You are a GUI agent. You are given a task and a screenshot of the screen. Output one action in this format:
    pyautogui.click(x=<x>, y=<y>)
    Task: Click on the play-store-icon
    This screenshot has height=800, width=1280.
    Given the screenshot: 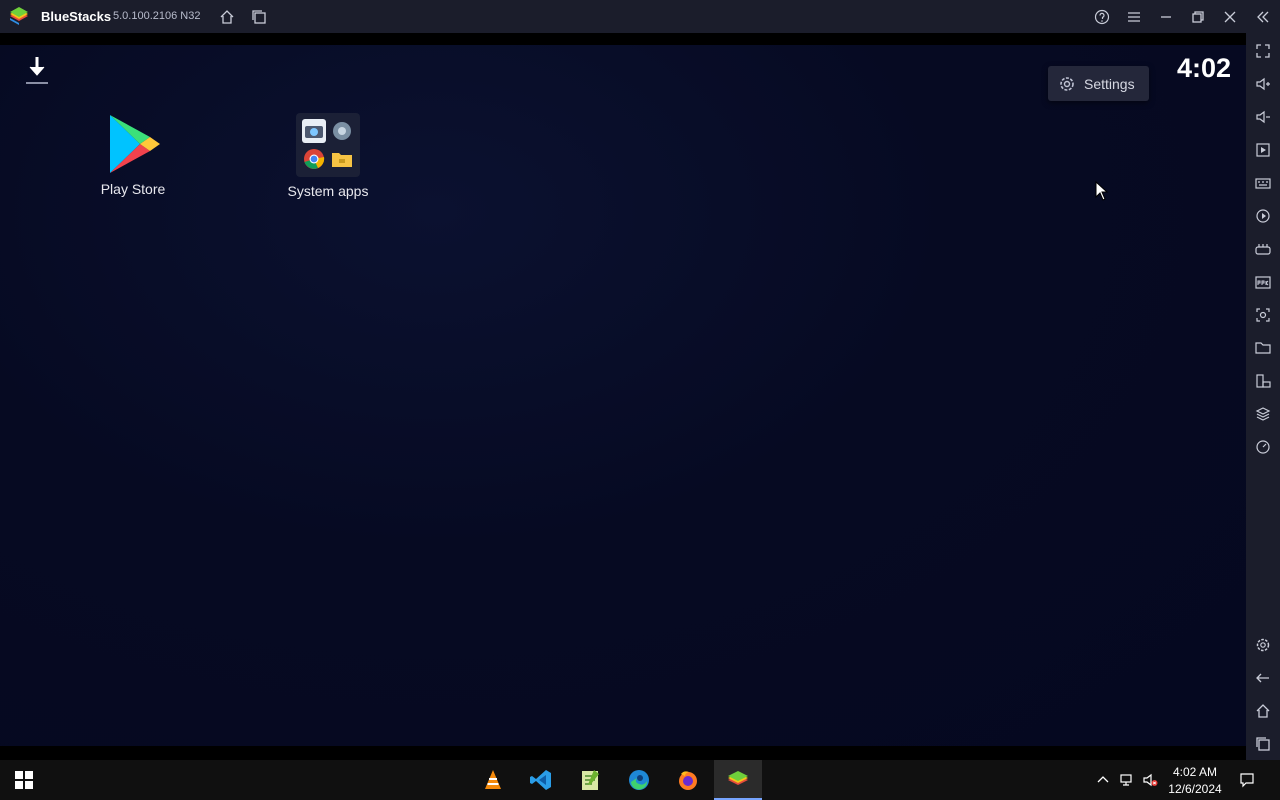 What is the action you would take?
    pyautogui.click(x=135, y=144)
    